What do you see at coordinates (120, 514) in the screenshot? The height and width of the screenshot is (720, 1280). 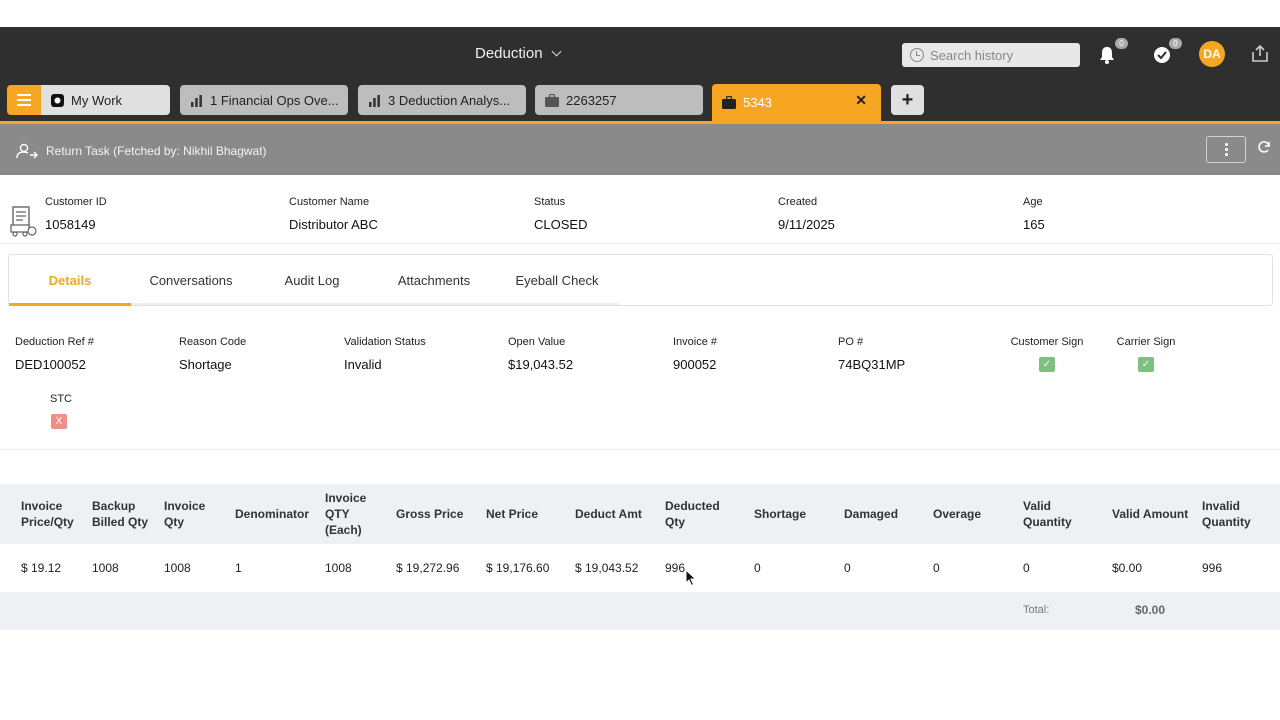 I see `col-backup-billed-qty: Backup Billed Qty` at bounding box center [120, 514].